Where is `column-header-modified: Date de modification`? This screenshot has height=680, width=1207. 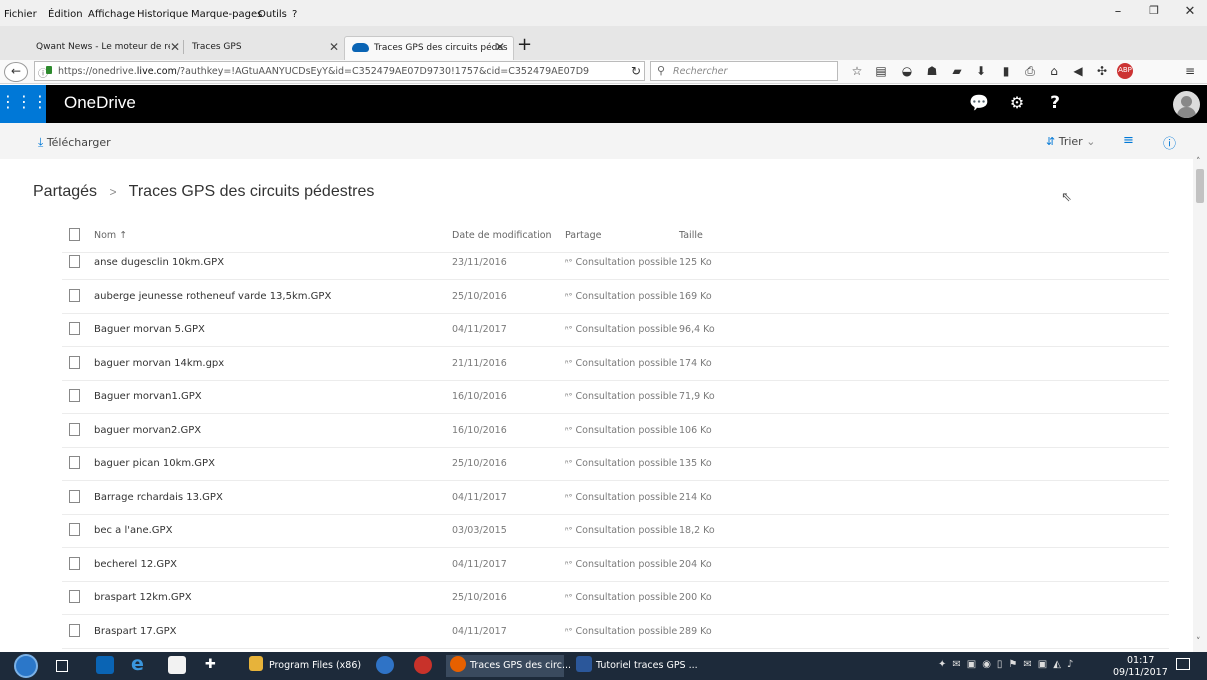 column-header-modified: Date de modification is located at coordinates (502, 235).